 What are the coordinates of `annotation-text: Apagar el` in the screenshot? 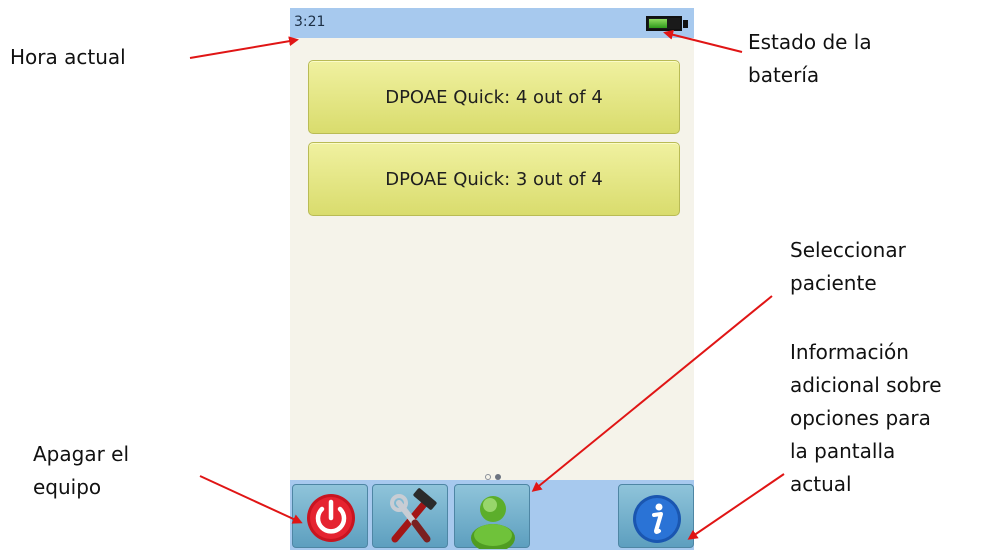 It's located at (81, 454).